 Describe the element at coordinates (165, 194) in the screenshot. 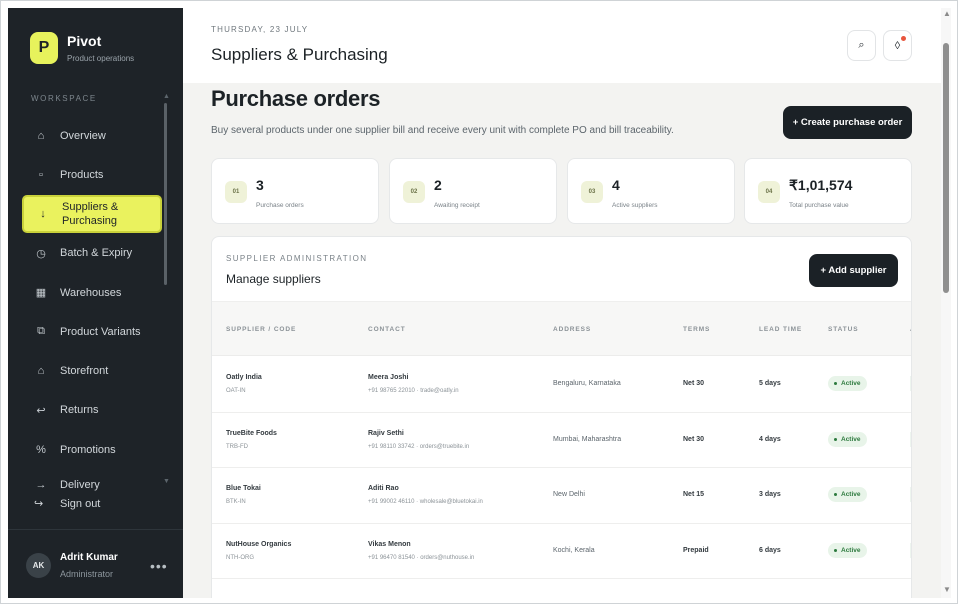

I see `sidebar-scrollbar` at that location.